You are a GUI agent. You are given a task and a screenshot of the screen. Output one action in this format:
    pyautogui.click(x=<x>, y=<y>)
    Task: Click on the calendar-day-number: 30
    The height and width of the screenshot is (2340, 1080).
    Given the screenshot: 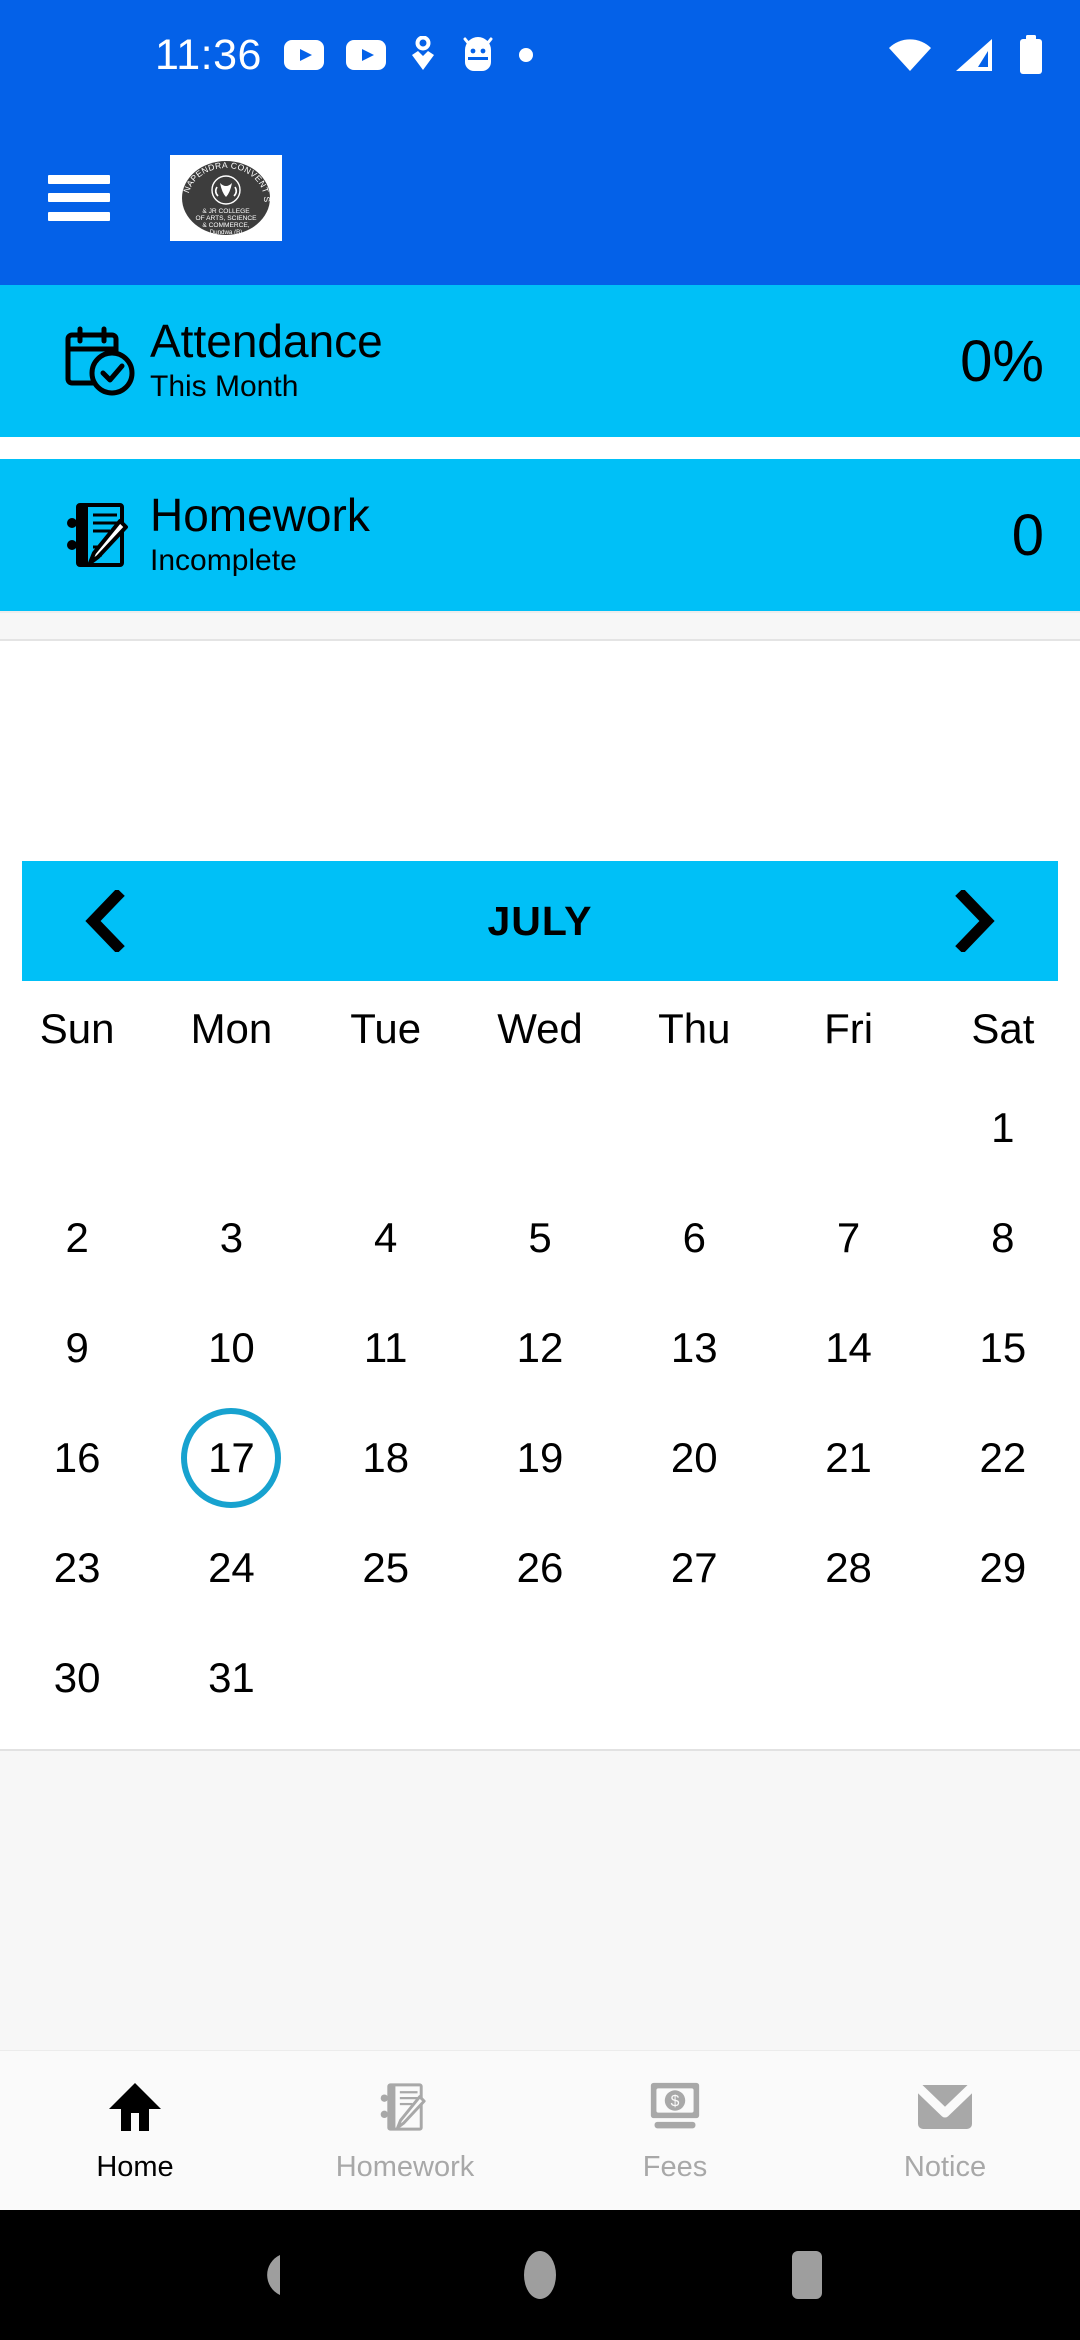 What is the action you would take?
    pyautogui.click(x=77, y=1677)
    